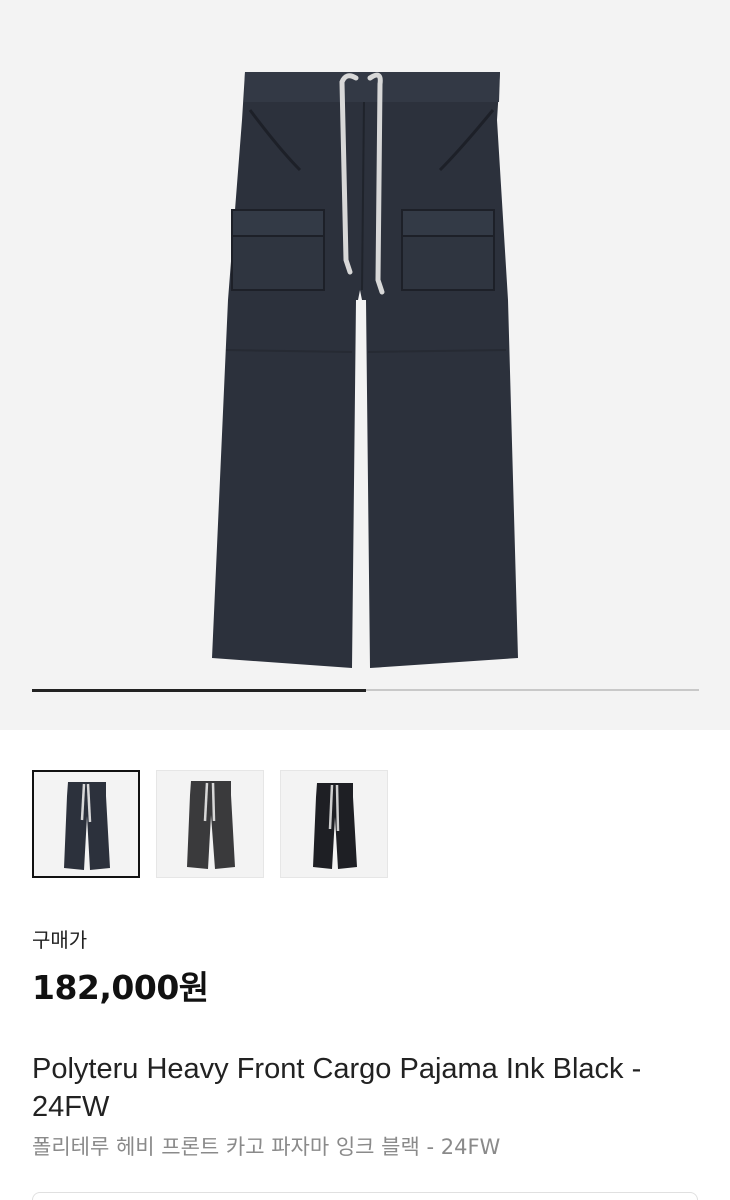 The width and height of the screenshot is (730, 1200). What do you see at coordinates (365, 1196) in the screenshot?
I see `bottom-card-edge` at bounding box center [365, 1196].